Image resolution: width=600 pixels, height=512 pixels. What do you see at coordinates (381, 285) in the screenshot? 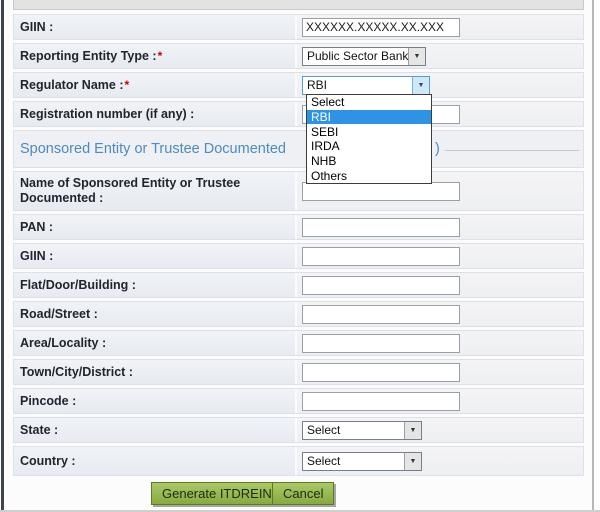
I see `flat-input` at bounding box center [381, 285].